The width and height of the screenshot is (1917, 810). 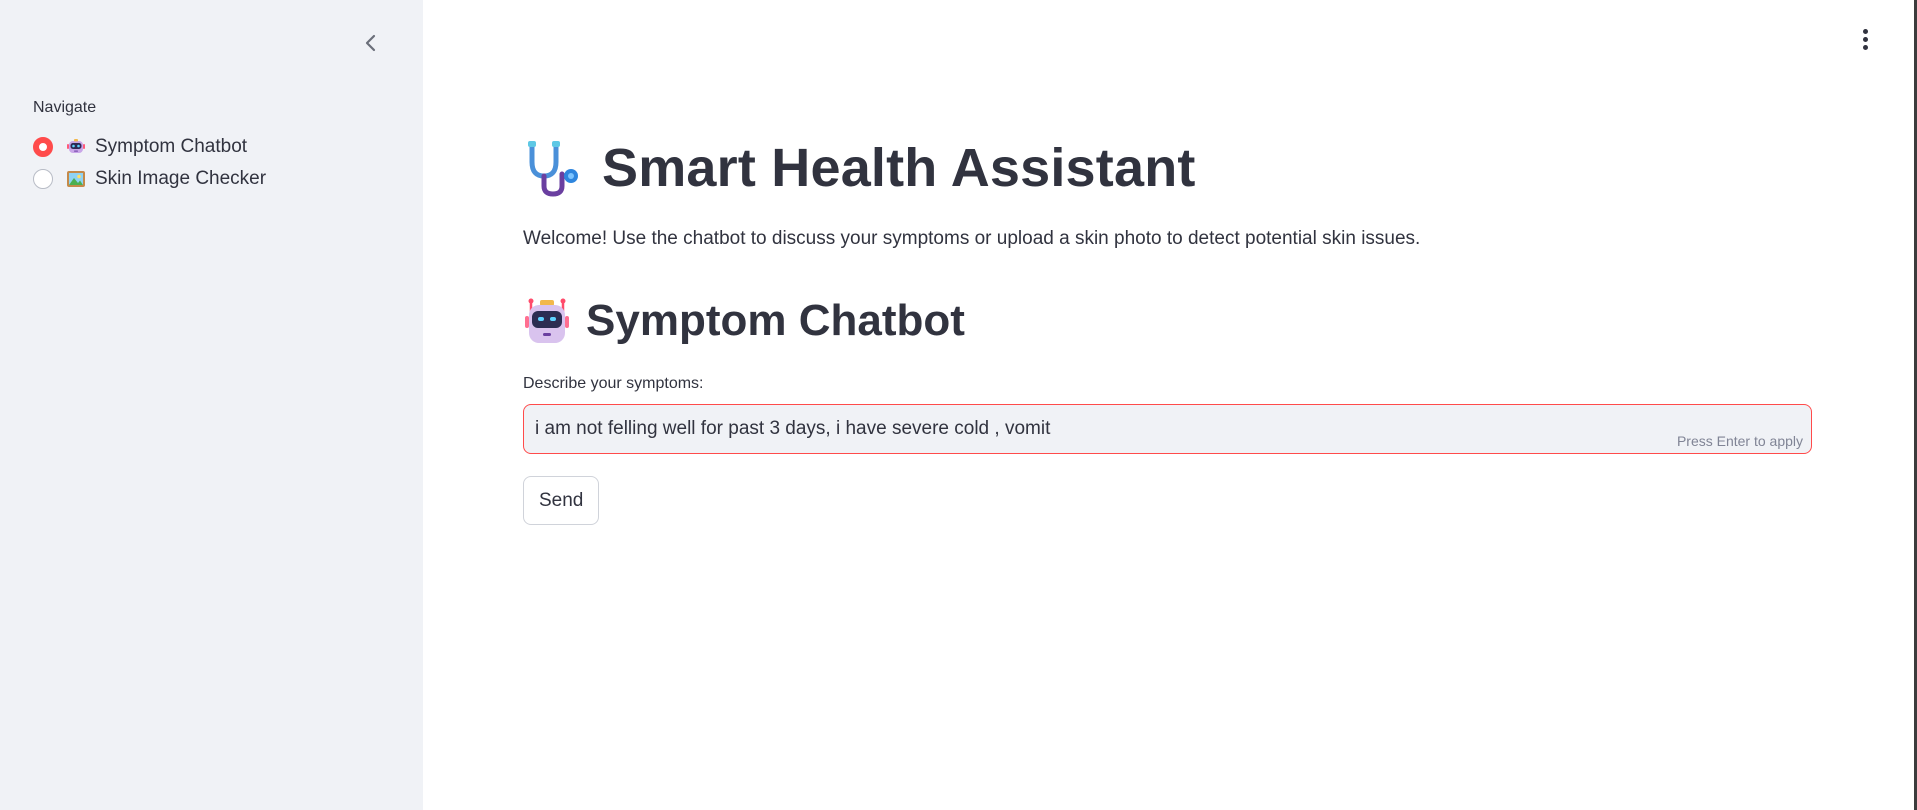 I want to click on symptoms-input, so click(x=1110, y=429).